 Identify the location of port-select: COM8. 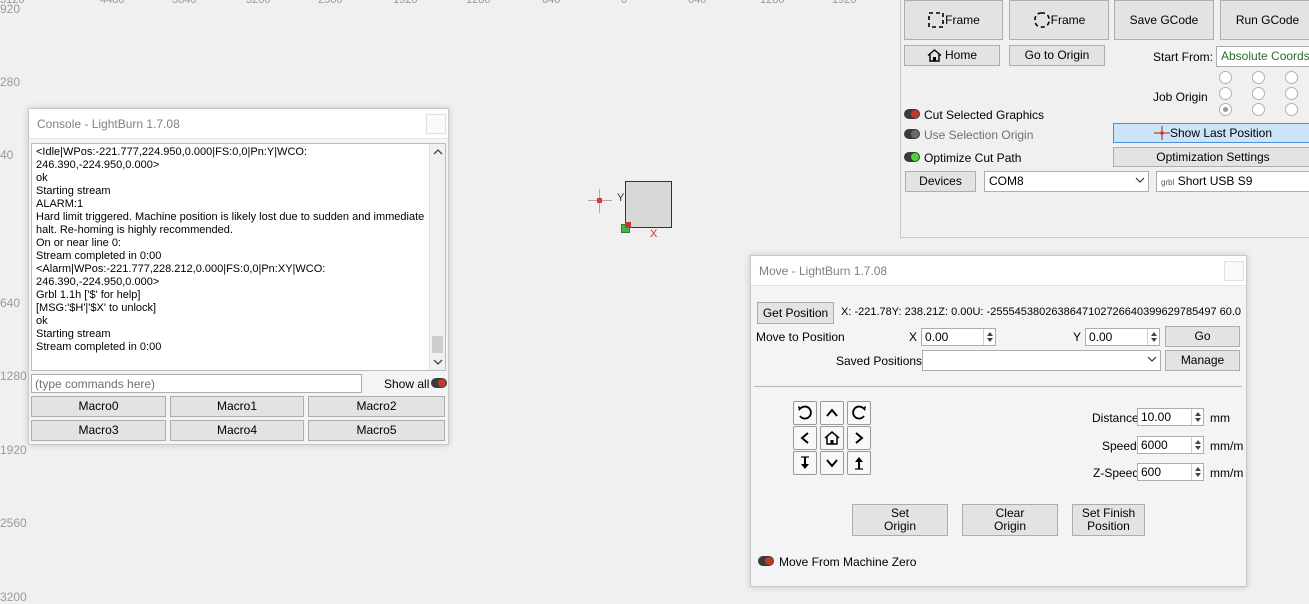
(1066, 181).